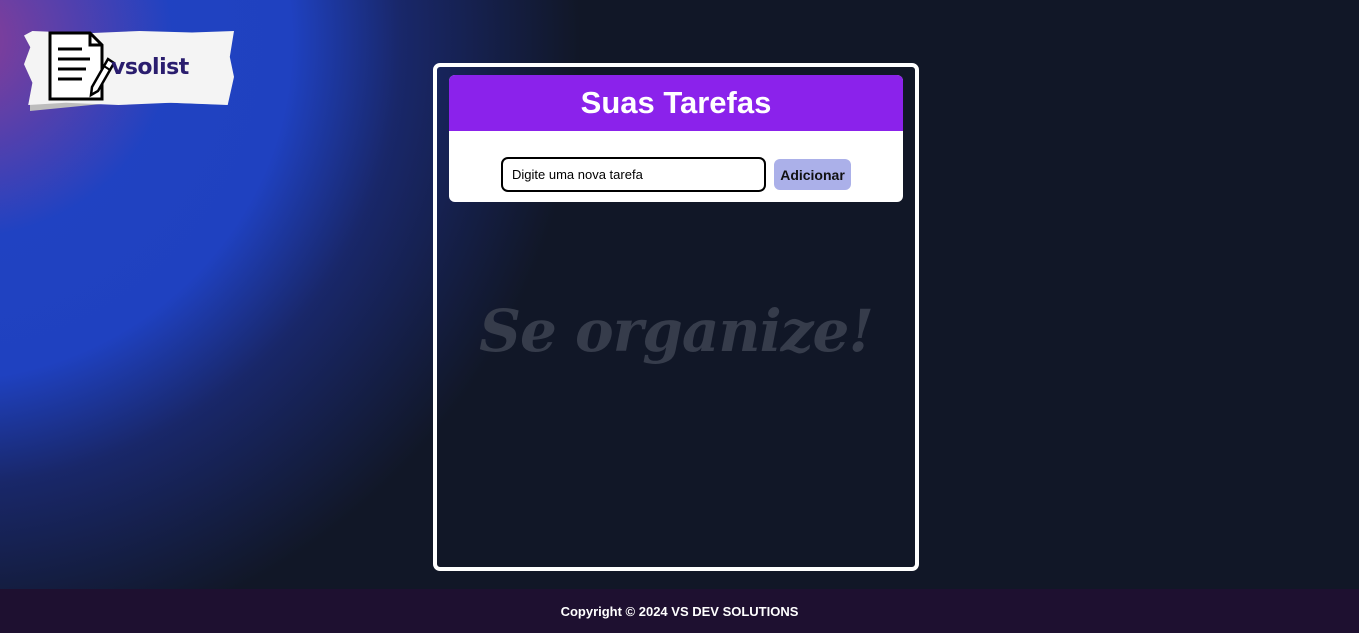 The image size is (1359, 633). I want to click on document-pencil-icon, so click(82, 66).